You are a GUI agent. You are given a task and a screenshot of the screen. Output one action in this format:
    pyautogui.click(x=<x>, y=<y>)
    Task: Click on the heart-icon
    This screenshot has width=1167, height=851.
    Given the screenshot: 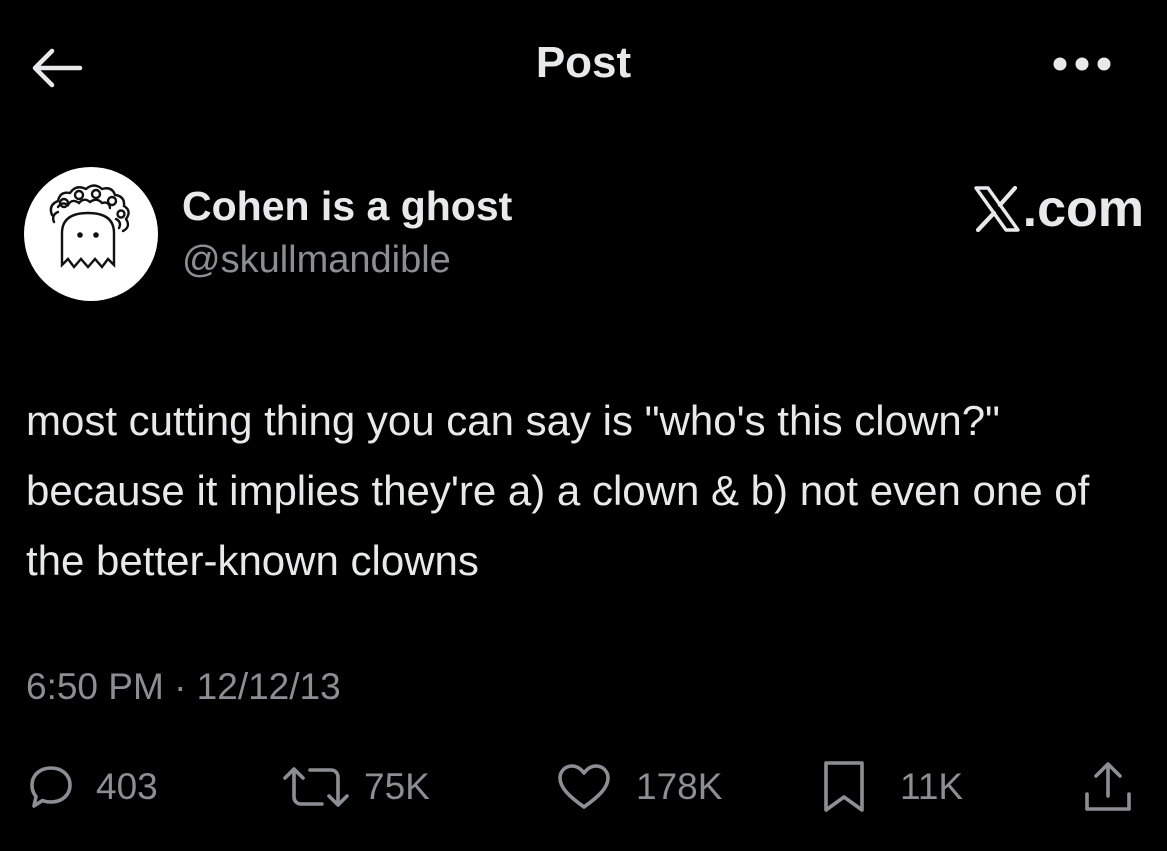 What is the action you would take?
    pyautogui.click(x=584, y=786)
    